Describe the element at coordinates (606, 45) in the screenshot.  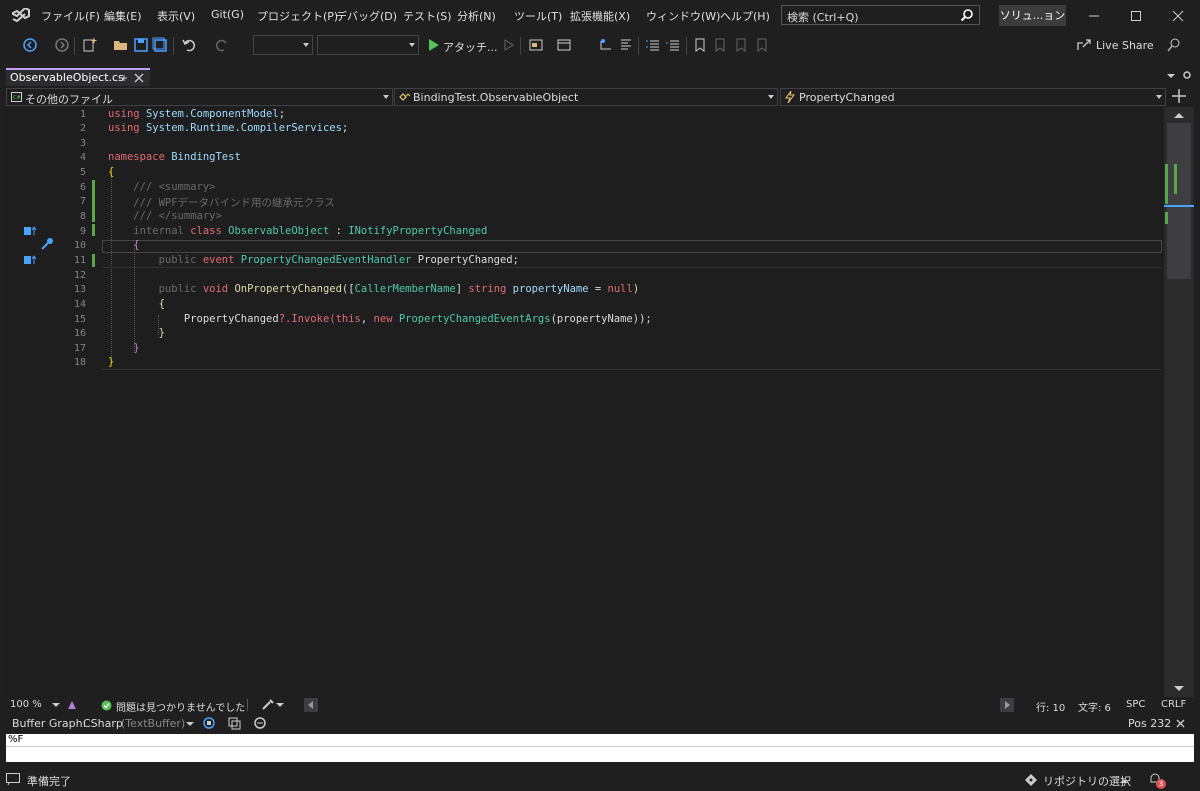
I see `step-icon` at that location.